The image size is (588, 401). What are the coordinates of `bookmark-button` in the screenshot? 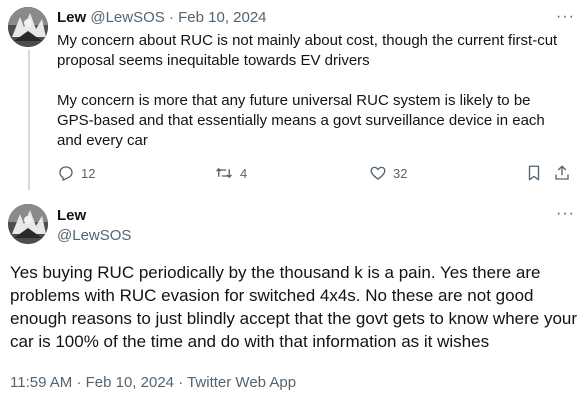 It's located at (534, 173).